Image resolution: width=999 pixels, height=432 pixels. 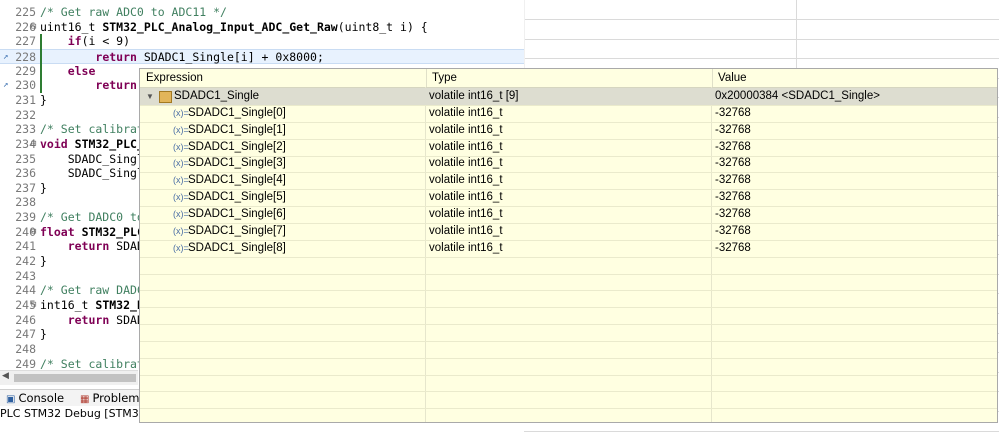 What do you see at coordinates (474, 96) in the screenshot?
I see `expression-type: volatile int16_t [9]` at bounding box center [474, 96].